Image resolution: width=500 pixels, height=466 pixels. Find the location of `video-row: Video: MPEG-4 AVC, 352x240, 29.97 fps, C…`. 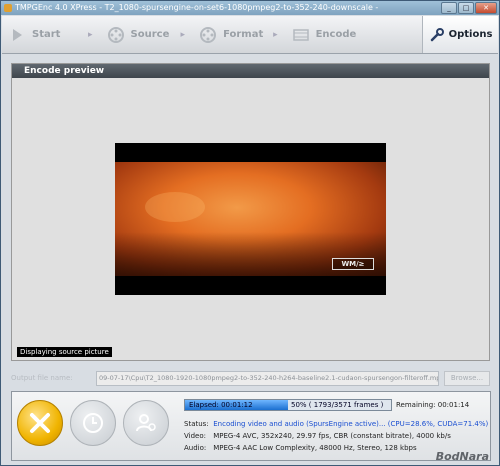

video-row: Video: MPEG-4 AVC, 352x240, 29.97 fps, C… is located at coordinates (335, 436).